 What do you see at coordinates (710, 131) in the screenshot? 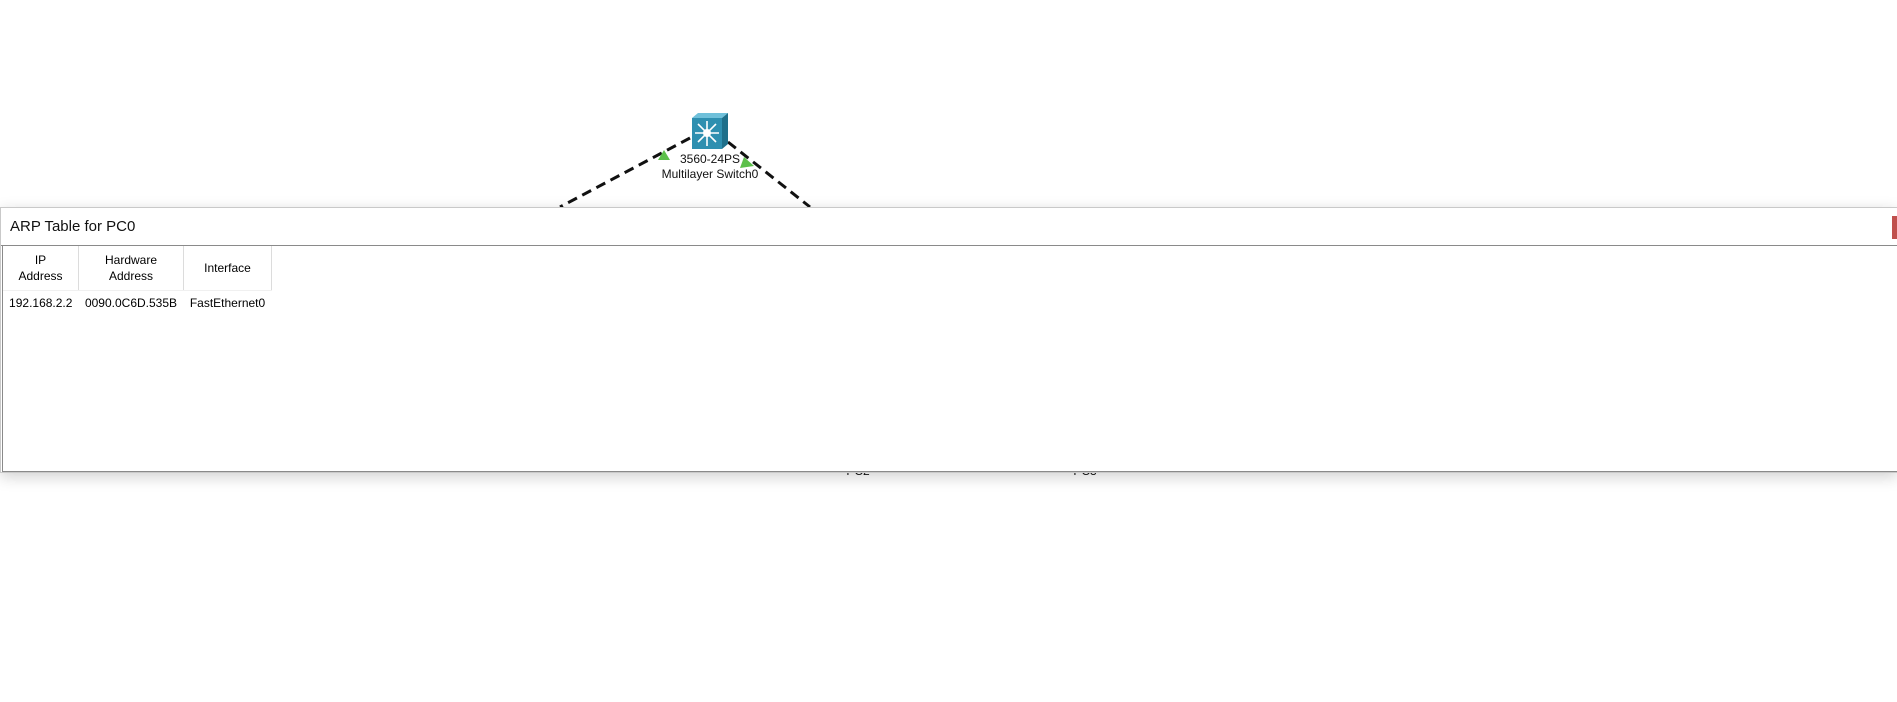
I see `multilayer-switch-icon` at bounding box center [710, 131].